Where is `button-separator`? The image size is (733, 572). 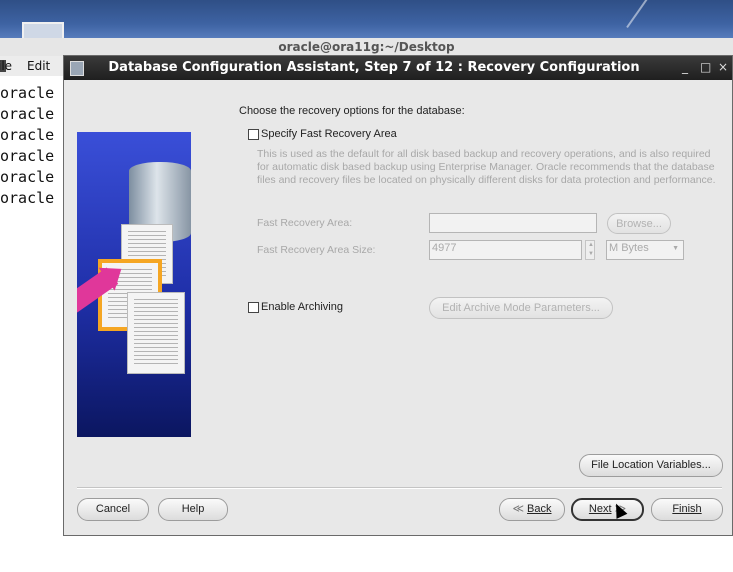
button-separator is located at coordinates (399, 488).